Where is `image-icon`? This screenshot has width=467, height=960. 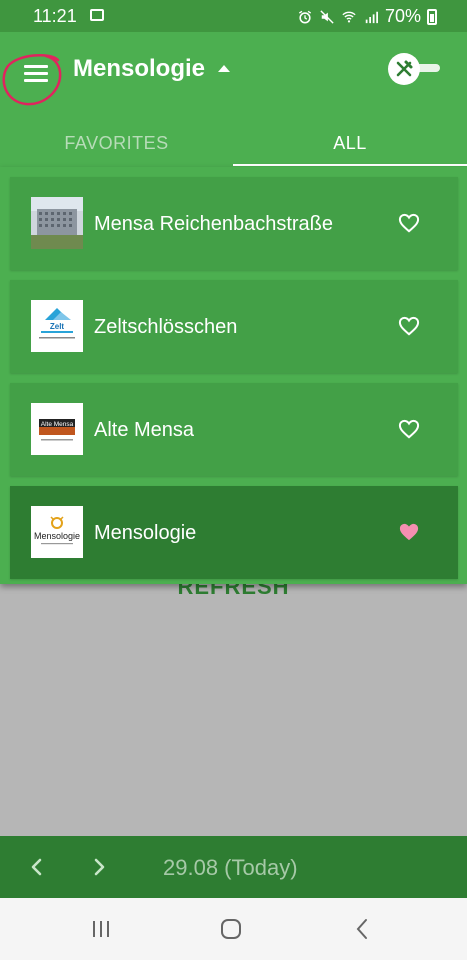 image-icon is located at coordinates (97, 15).